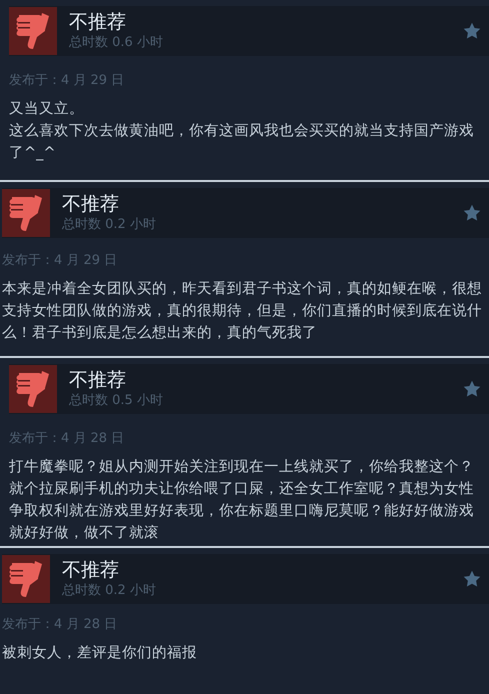  What do you see at coordinates (100, 653) in the screenshot?
I see `review-text: 被刺女人，差评是你们的福报` at bounding box center [100, 653].